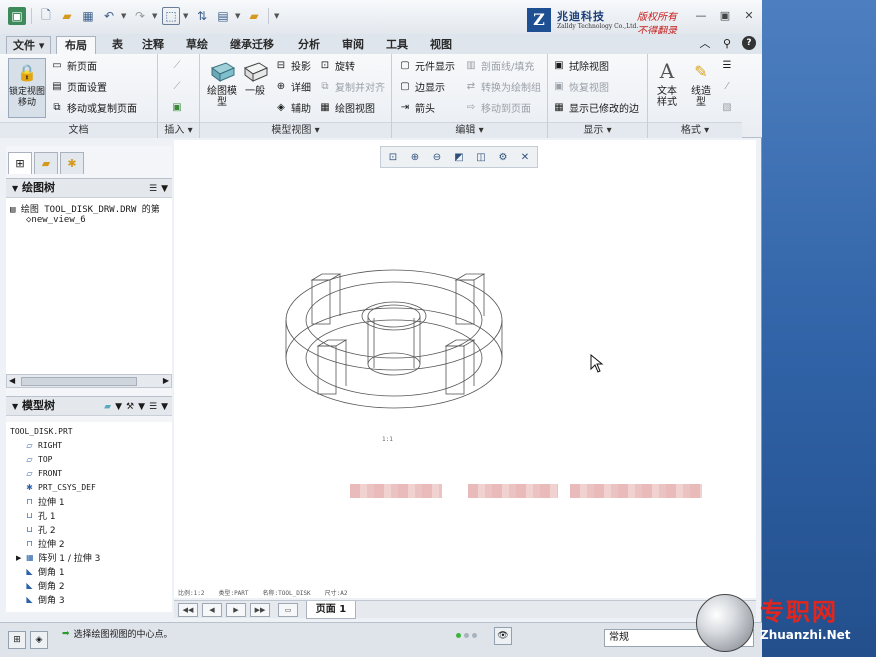  I want to click on copy-align-button: ⧉ 复制并对齐, so click(351, 86).